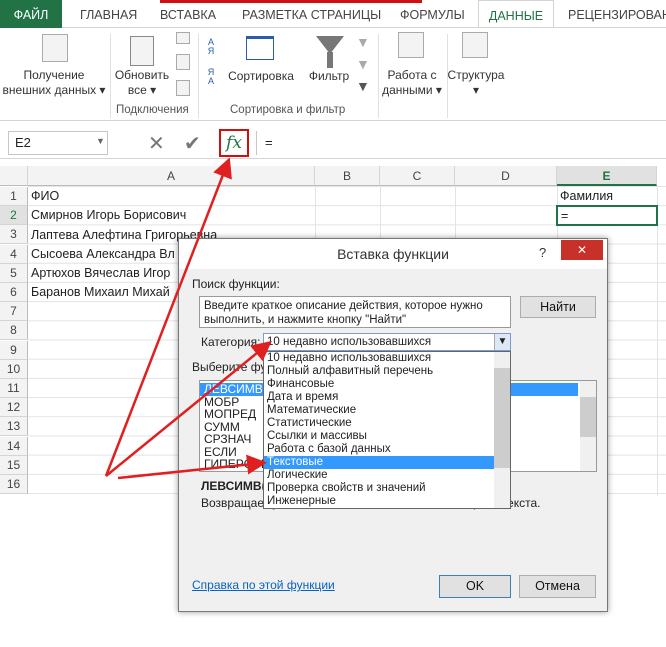 This screenshot has height=647, width=666. What do you see at coordinates (168, 317) in the screenshot?
I see `arrow-to-fx` at bounding box center [168, 317].